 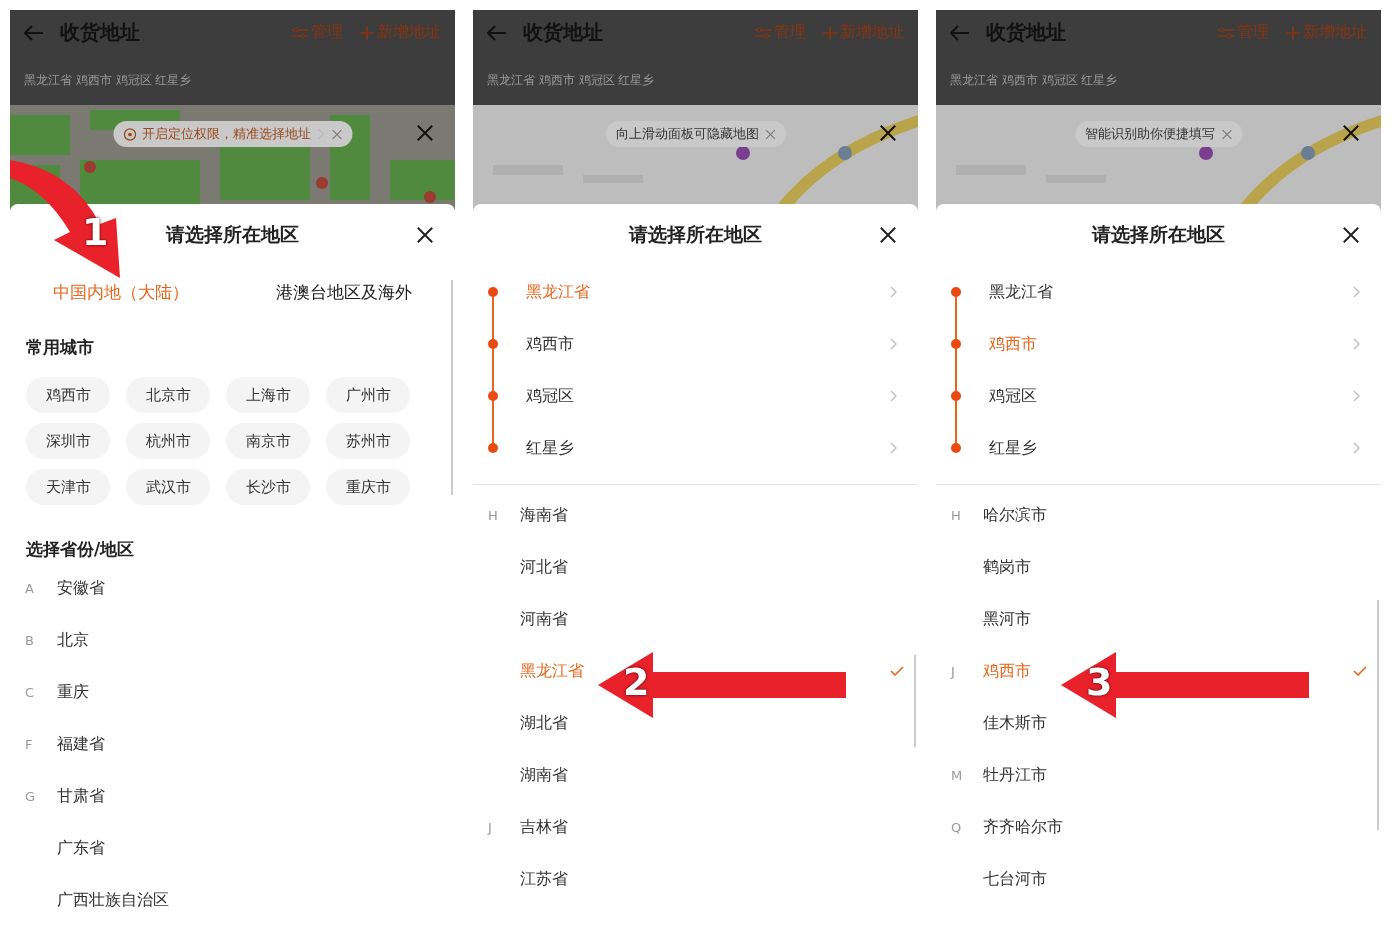 I want to click on city-chip: 南京市, so click(x=268, y=441).